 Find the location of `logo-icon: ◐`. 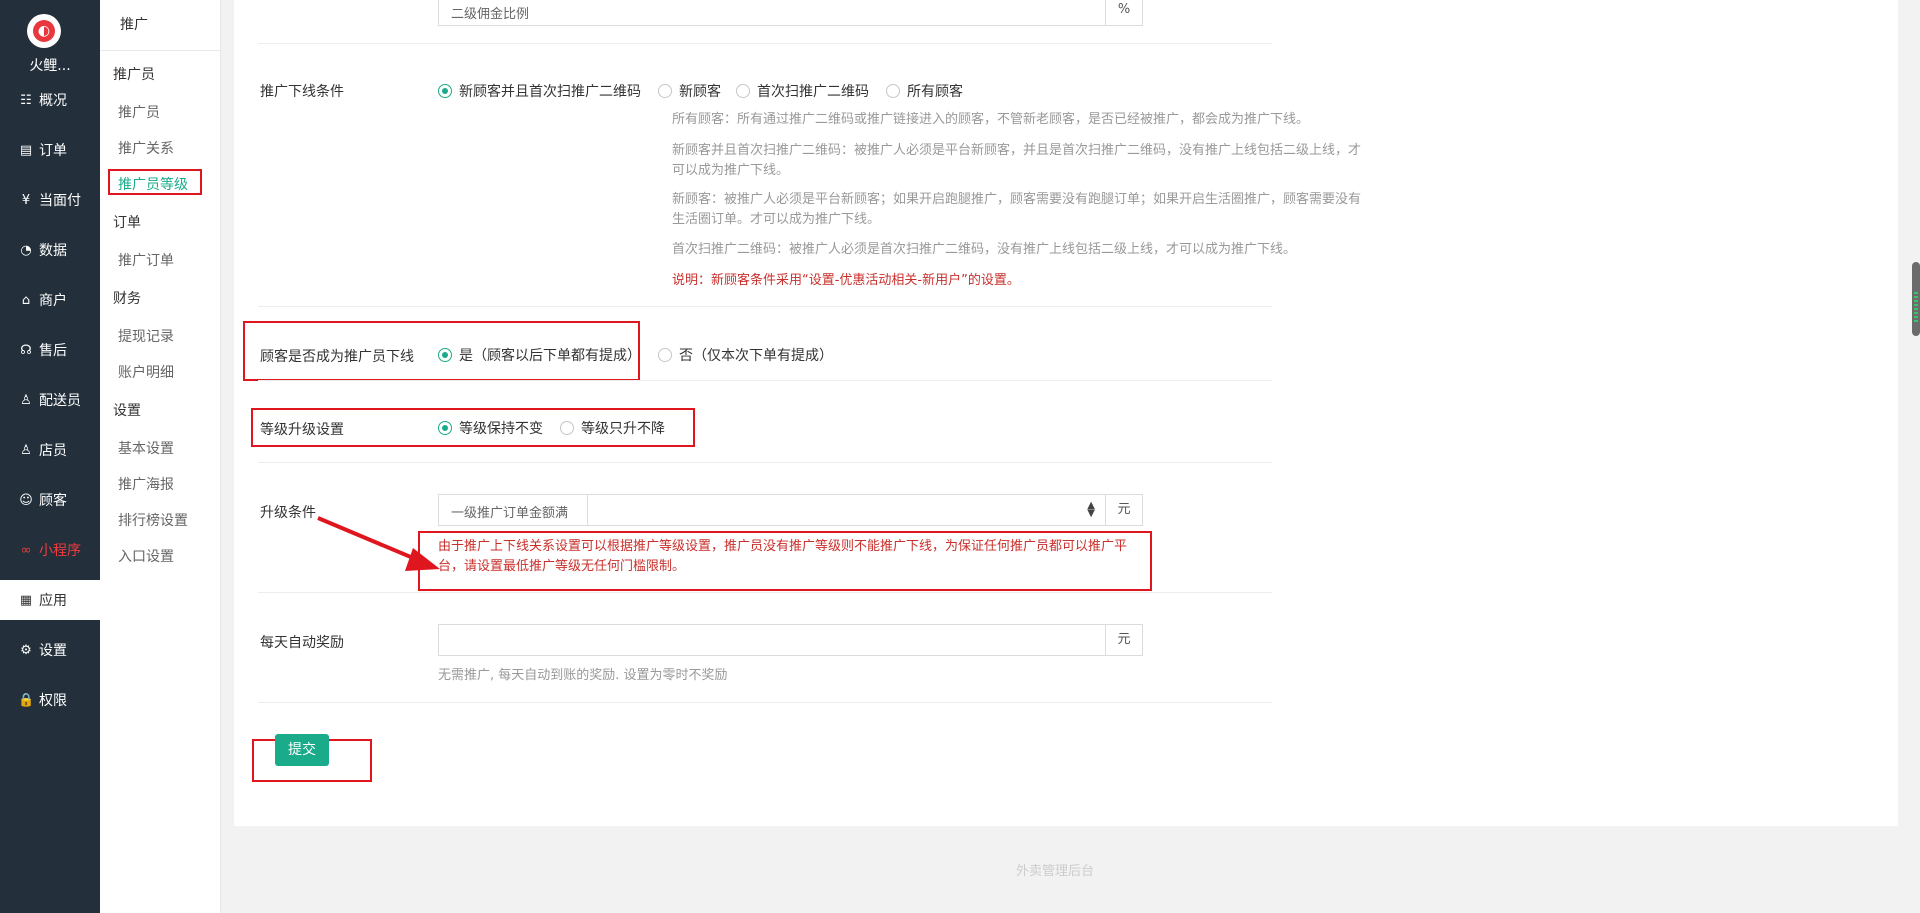

logo-icon: ◐ is located at coordinates (44, 31).